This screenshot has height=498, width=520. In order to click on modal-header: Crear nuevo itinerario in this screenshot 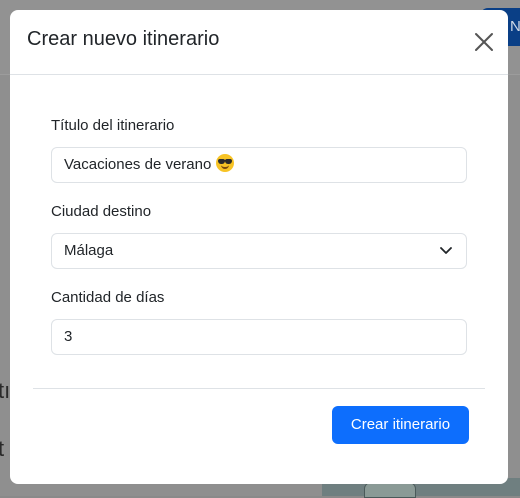, I will do `click(259, 42)`.